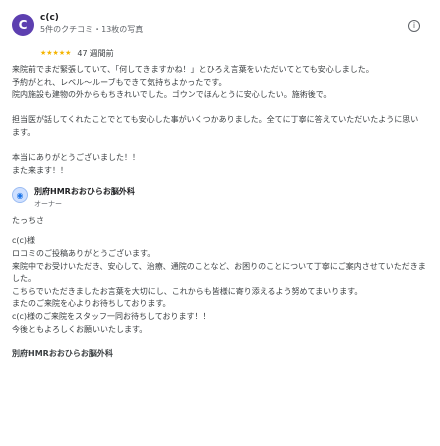  Describe the element at coordinates (84, 192) in the screenshot. I see `owner-name: 別府HMRおおひらお脳外科` at that location.